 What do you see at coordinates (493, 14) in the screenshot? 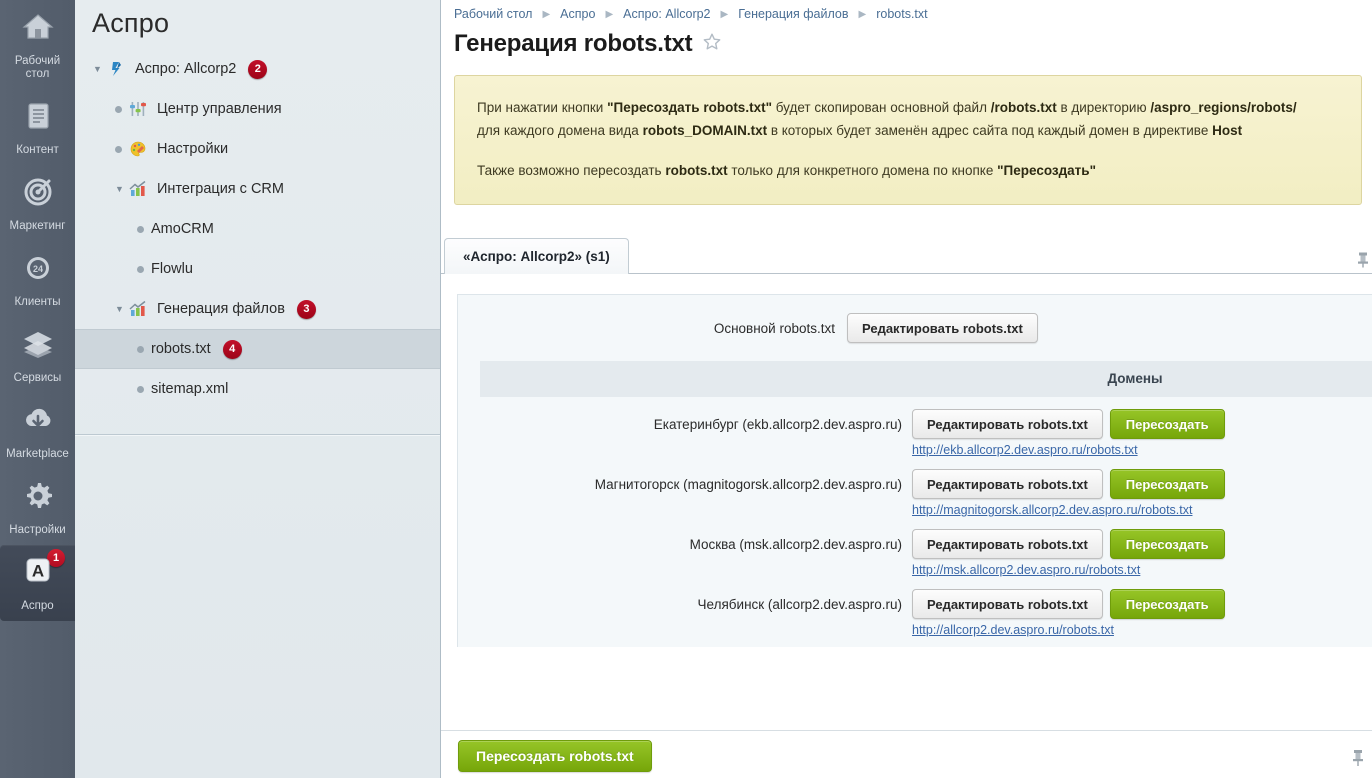
I see `breadcrumb-item-0: Рабочий стол` at bounding box center [493, 14].